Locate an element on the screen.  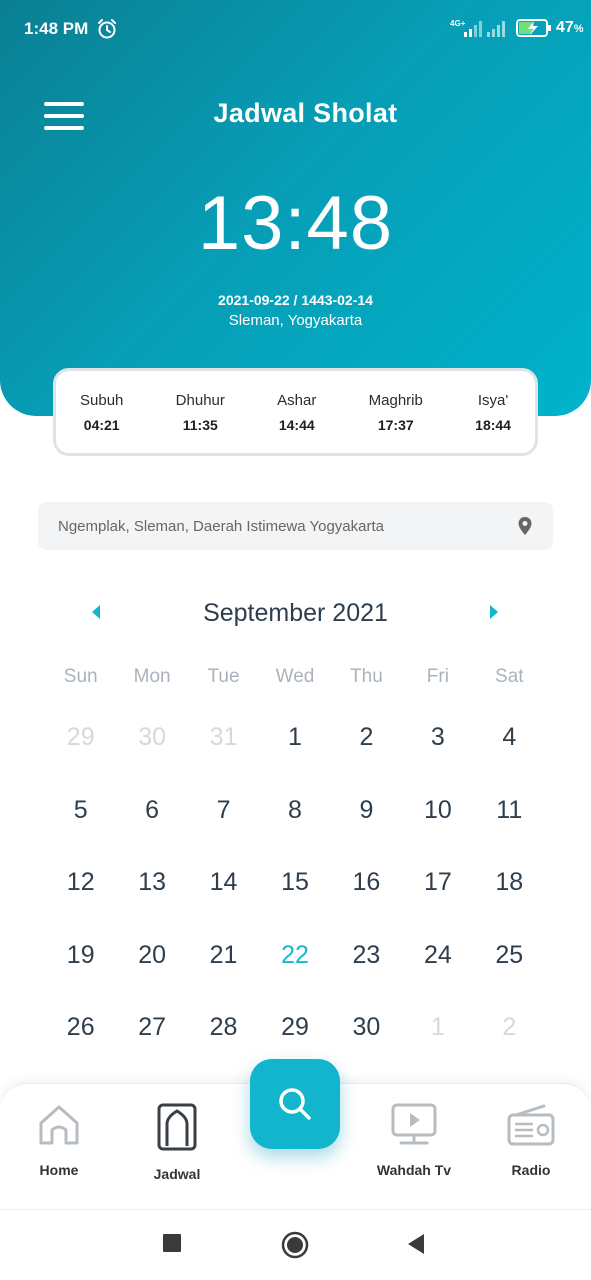
calendar-day: 18 is located at coordinates (509, 882).